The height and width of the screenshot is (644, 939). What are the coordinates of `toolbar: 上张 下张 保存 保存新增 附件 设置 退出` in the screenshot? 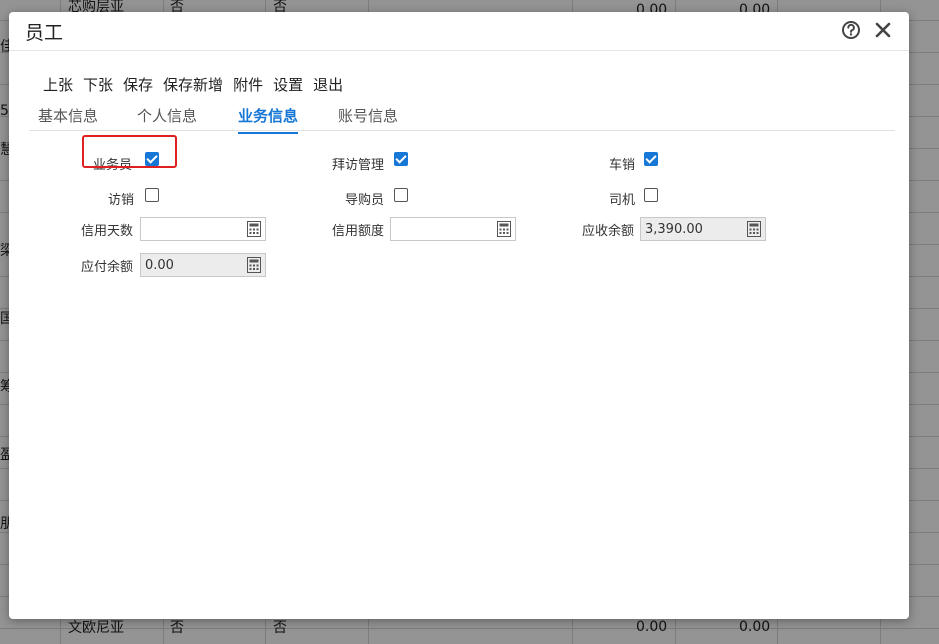 It's located at (198, 84).